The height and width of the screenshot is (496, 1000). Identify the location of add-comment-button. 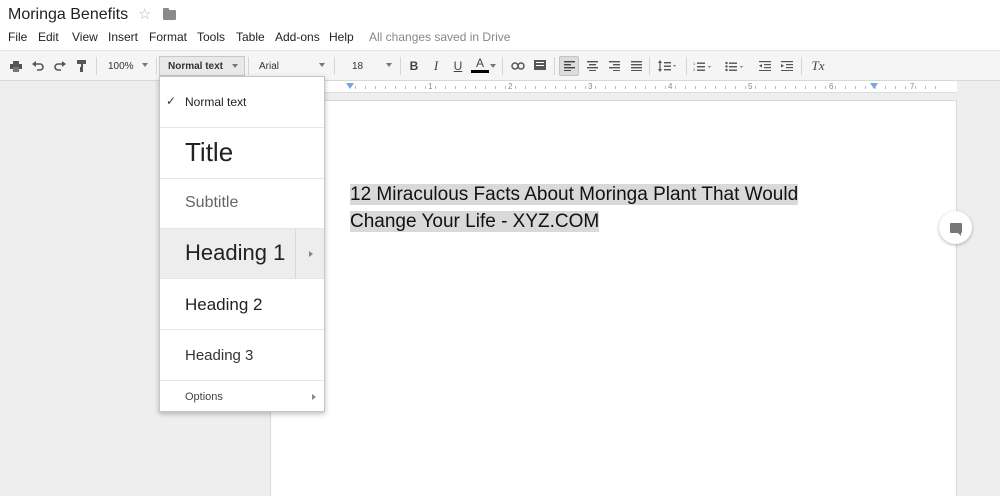
(955, 227).